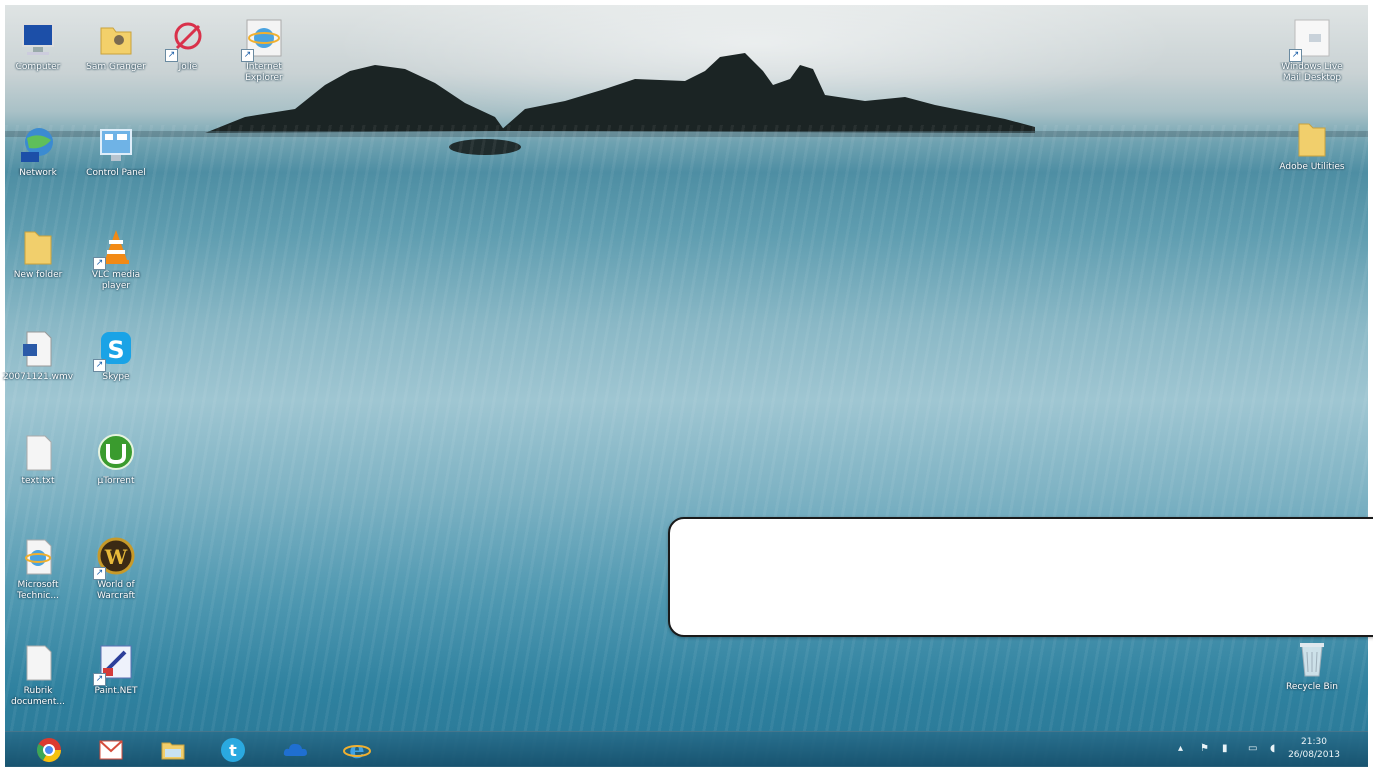 This screenshot has width=1373, height=771. Describe the element at coordinates (115, 664) in the screenshot. I see `paint-net-icon: ↗` at that location.